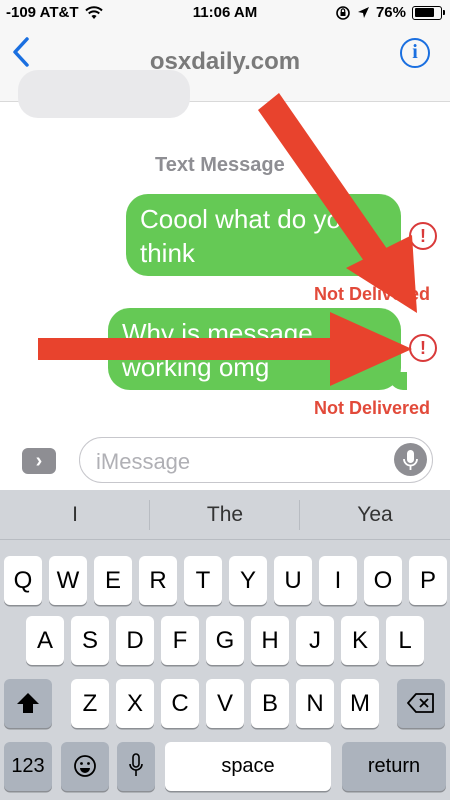  What do you see at coordinates (196, 367) in the screenshot?
I see `message-text-line: working omg` at bounding box center [196, 367].